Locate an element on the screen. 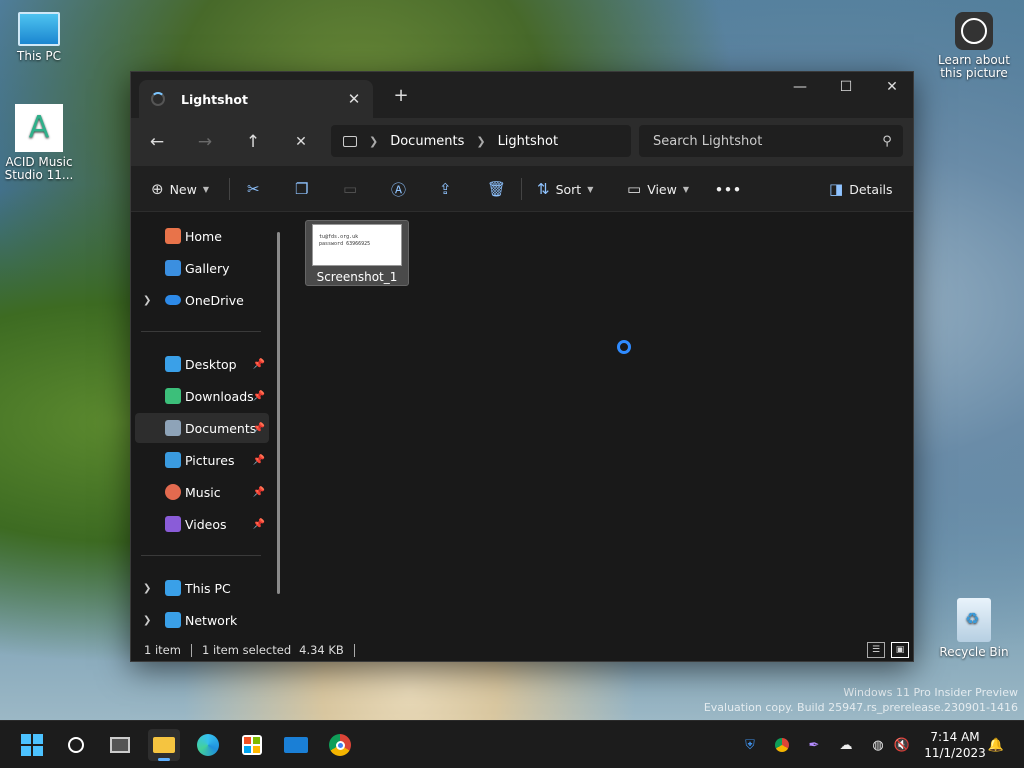 The height and width of the screenshot is (768, 1024). sort-label: Sort is located at coordinates (568, 189).